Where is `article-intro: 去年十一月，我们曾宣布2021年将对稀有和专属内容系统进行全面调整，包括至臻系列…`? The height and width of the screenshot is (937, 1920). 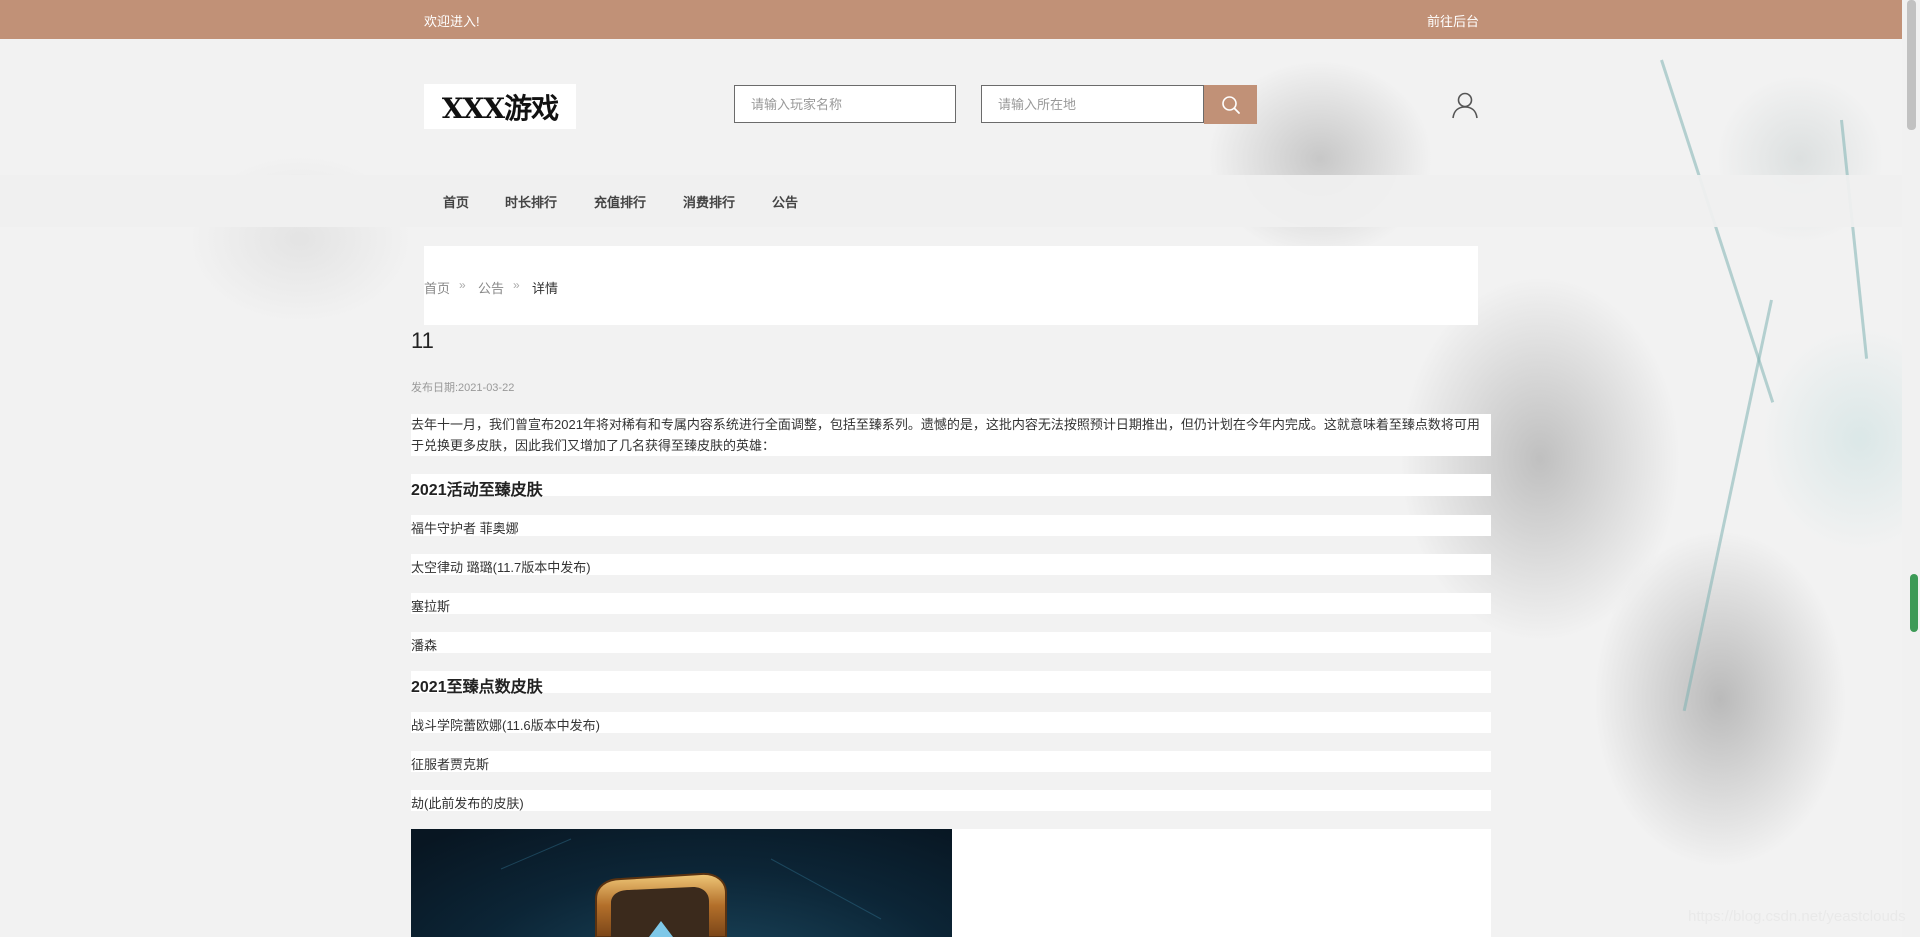
article-intro: 去年十一月，我们曾宣布2021年将对稀有和专属内容系统进行全面调整，包括至臻系列… is located at coordinates (945, 435).